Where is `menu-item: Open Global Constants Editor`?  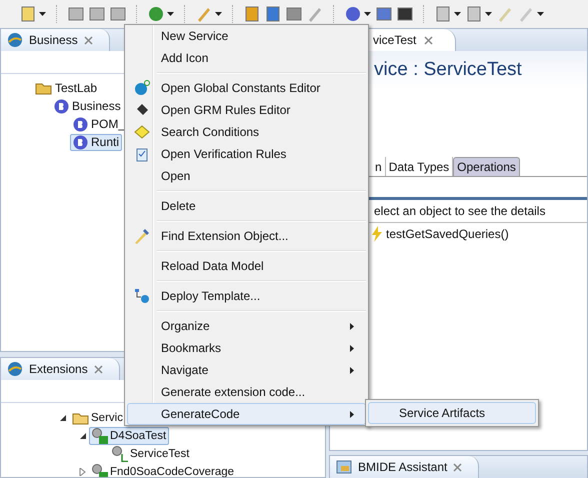
menu-item: Open Global Constants Editor is located at coordinates (246, 88).